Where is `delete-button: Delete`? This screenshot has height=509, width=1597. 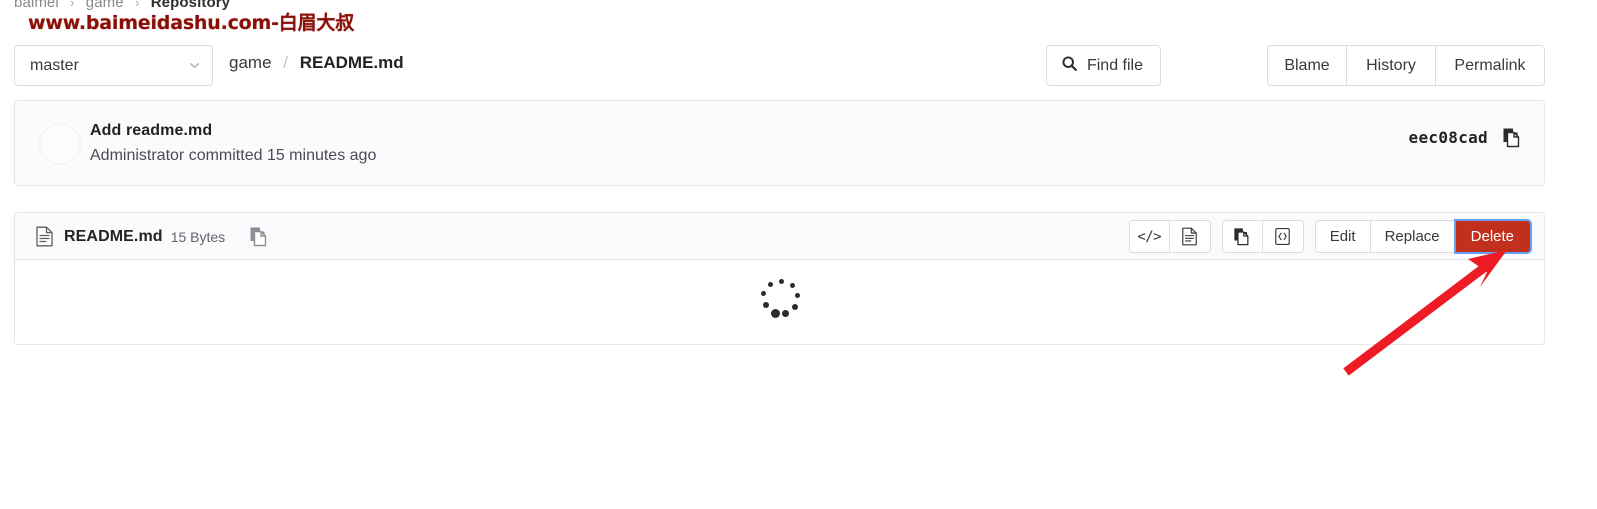
delete-button: Delete is located at coordinates (1493, 236).